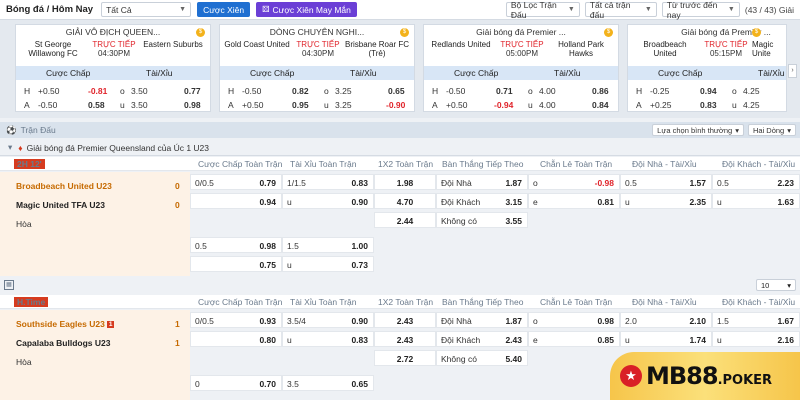 Image resolution: width=800 pixels, height=400 pixels. What do you see at coordinates (359, 384) in the screenshot?
I see `odds-value: 0.65` at bounding box center [359, 384].